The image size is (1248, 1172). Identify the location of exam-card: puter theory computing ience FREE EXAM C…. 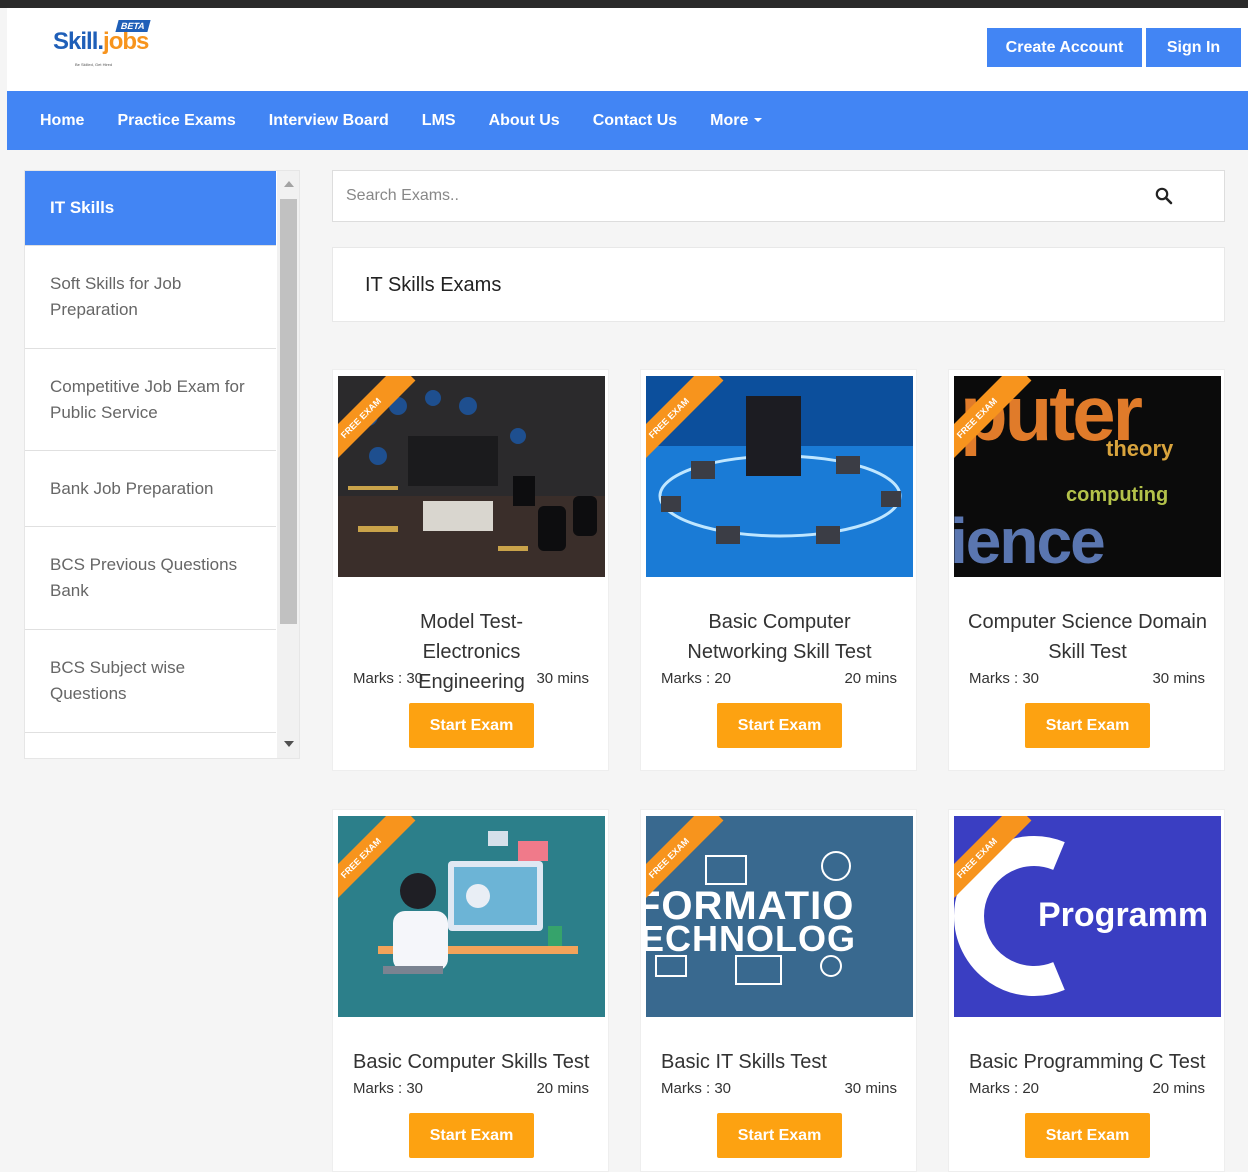
(1086, 570).